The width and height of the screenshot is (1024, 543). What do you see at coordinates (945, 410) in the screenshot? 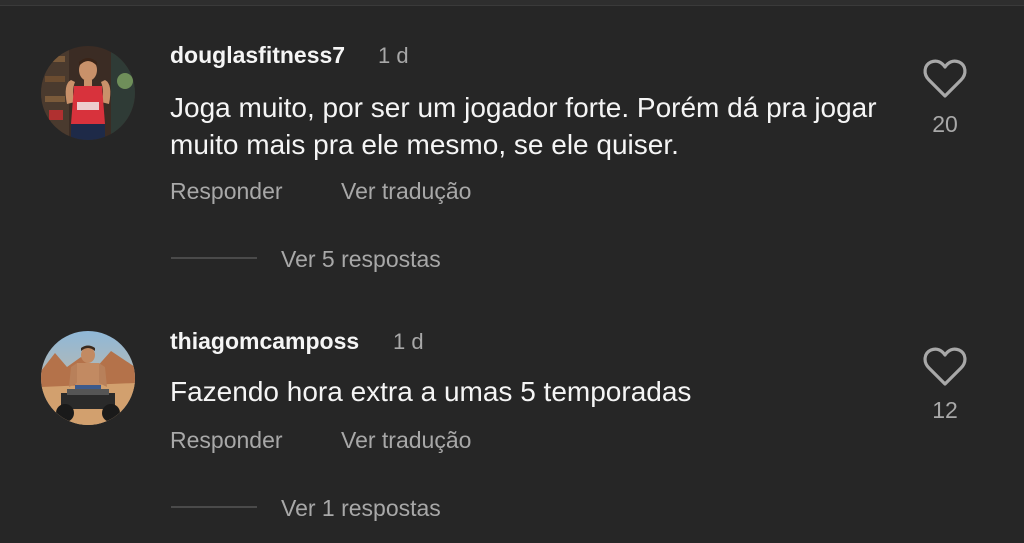
I see `like-count: 12` at bounding box center [945, 410].